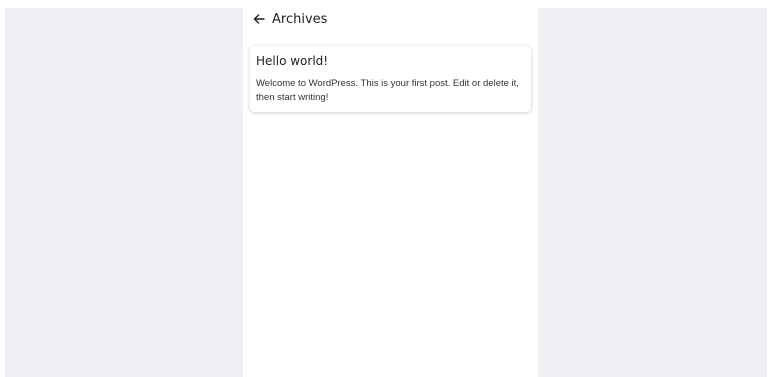 The width and height of the screenshot is (769, 377). Describe the element at coordinates (259, 19) in the screenshot. I see `arrow-left-icon` at that location.